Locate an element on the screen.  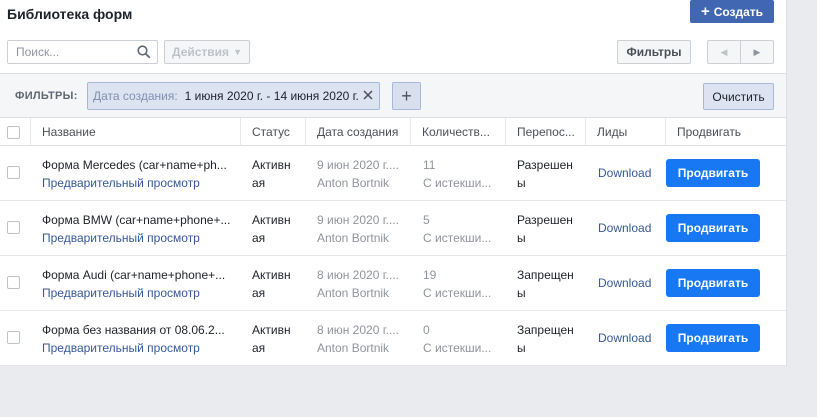
leads-count: 19 is located at coordinates (430, 275).